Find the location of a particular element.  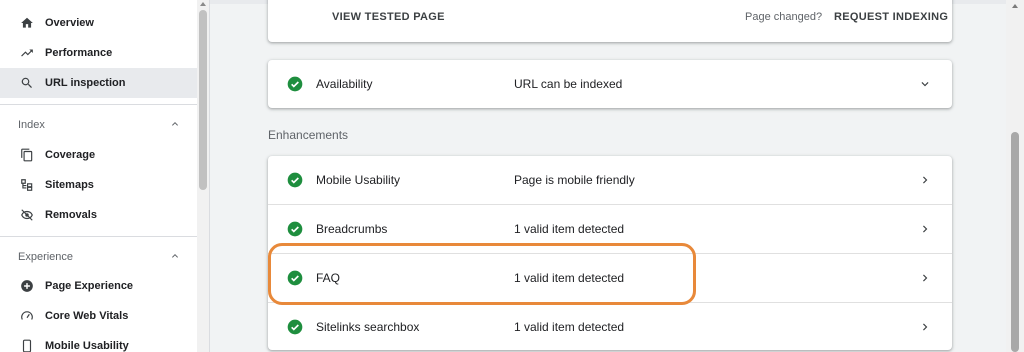

sidebar-item-label: Removals is located at coordinates (71, 215).